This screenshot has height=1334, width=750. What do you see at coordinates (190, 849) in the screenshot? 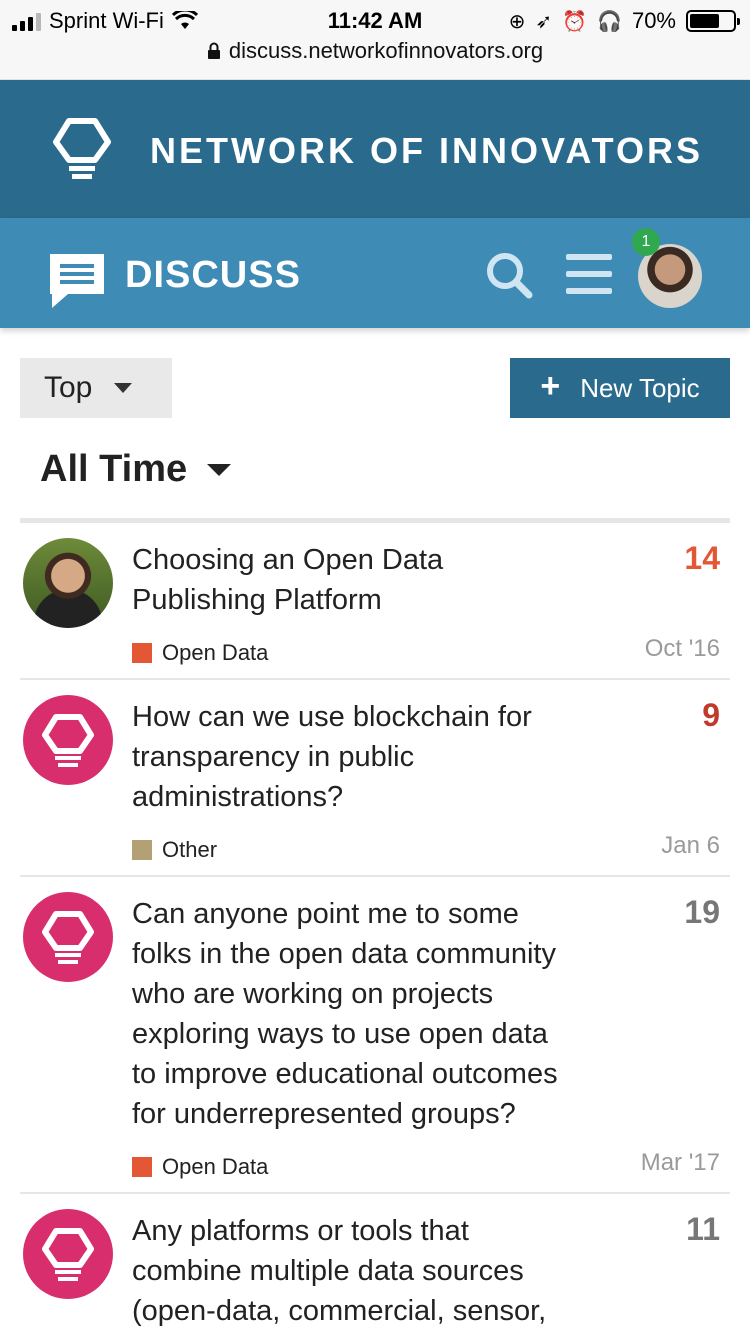
I see `category-label: Other` at bounding box center [190, 849].